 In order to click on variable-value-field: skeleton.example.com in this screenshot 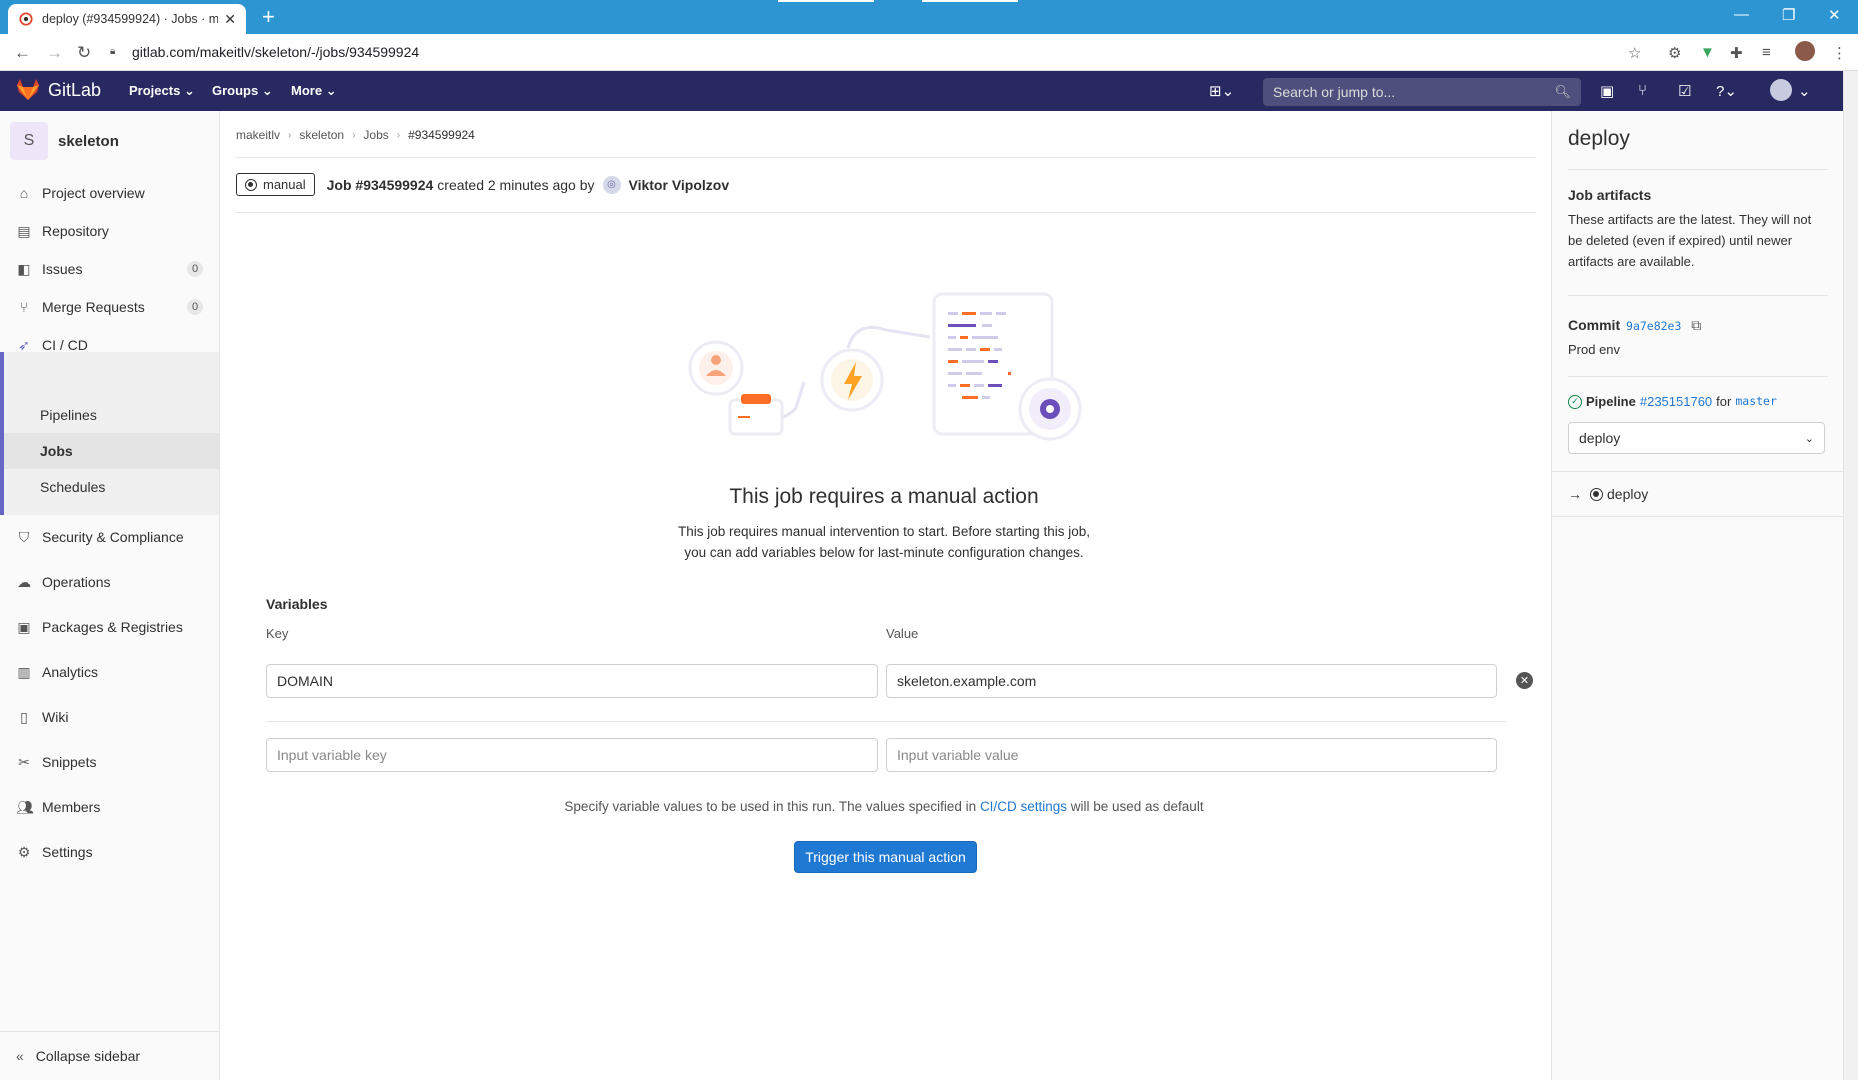, I will do `click(1191, 681)`.